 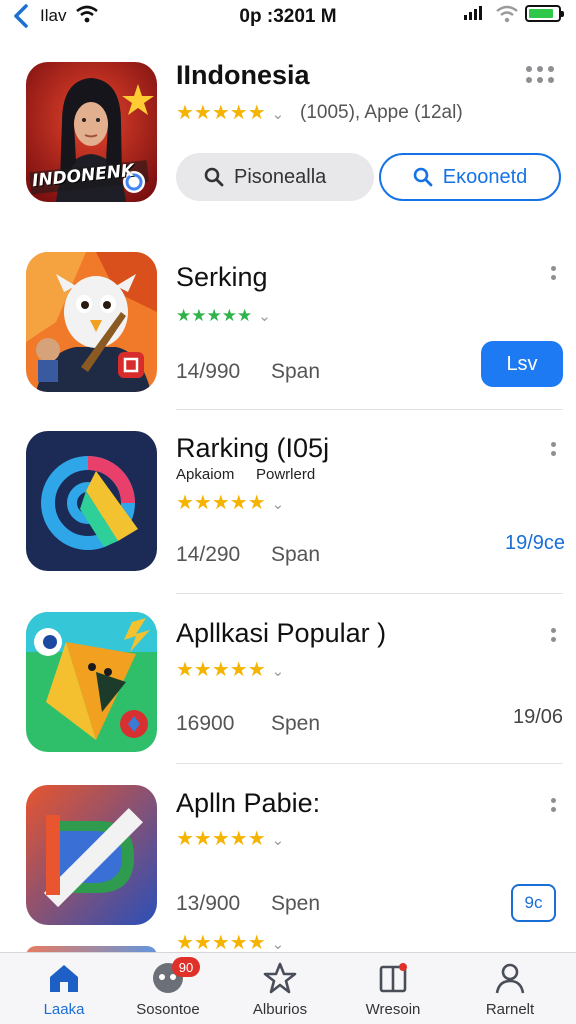 I want to click on battery-icon, so click(x=544, y=13).